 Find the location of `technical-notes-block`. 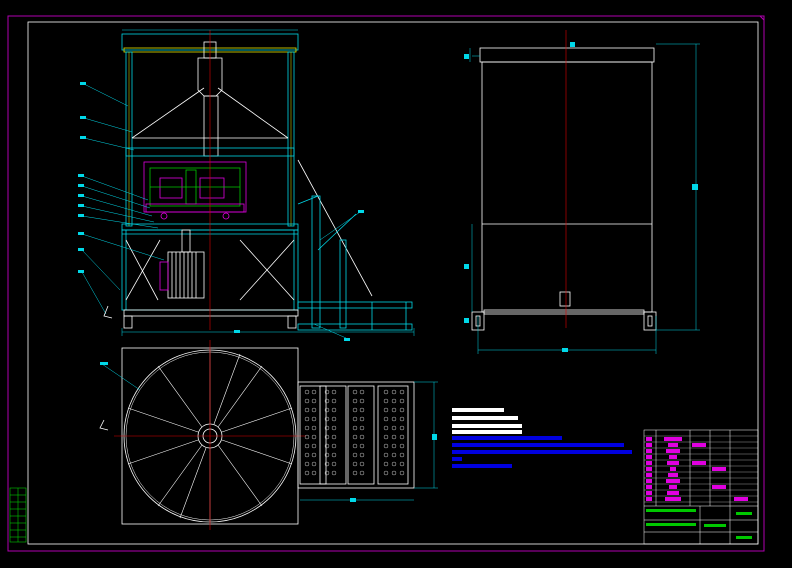

technical-notes-block is located at coordinates (542, 438).